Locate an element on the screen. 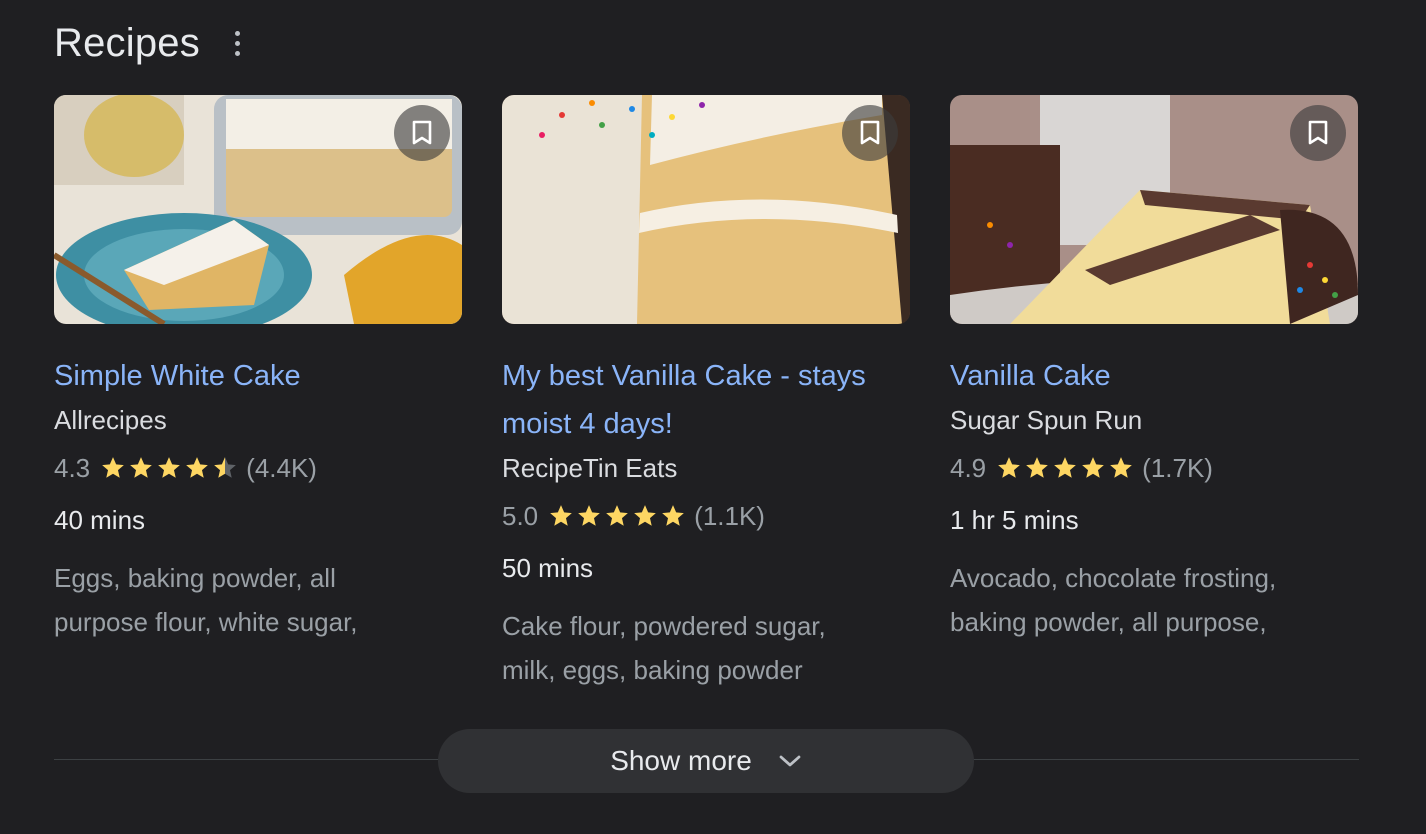 This screenshot has width=1426, height=834. rating-value: 5.0 is located at coordinates (520, 515).